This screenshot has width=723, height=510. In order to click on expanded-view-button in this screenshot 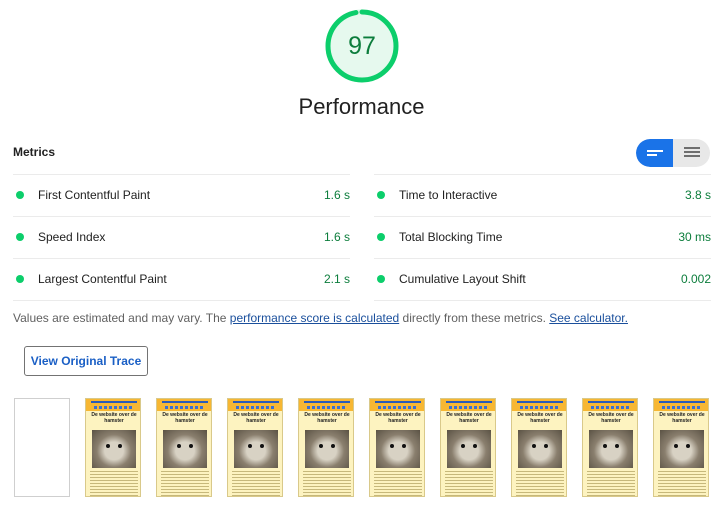, I will do `click(691, 153)`.